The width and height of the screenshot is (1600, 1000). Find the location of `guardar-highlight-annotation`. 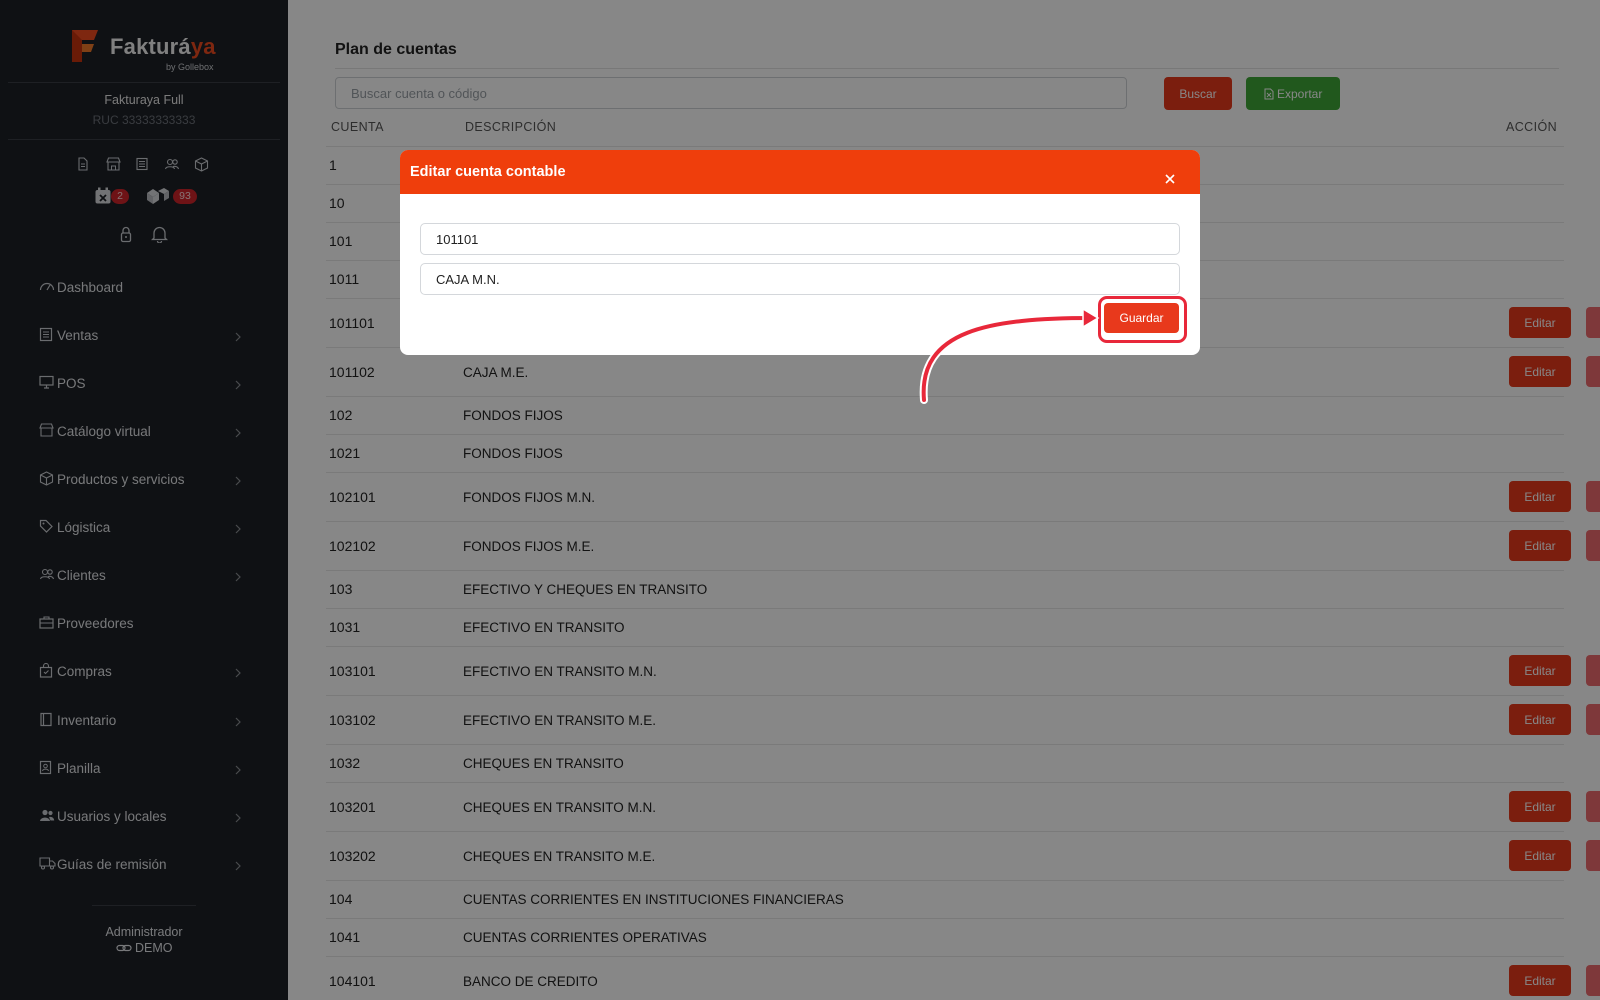

guardar-highlight-annotation is located at coordinates (1142, 319).